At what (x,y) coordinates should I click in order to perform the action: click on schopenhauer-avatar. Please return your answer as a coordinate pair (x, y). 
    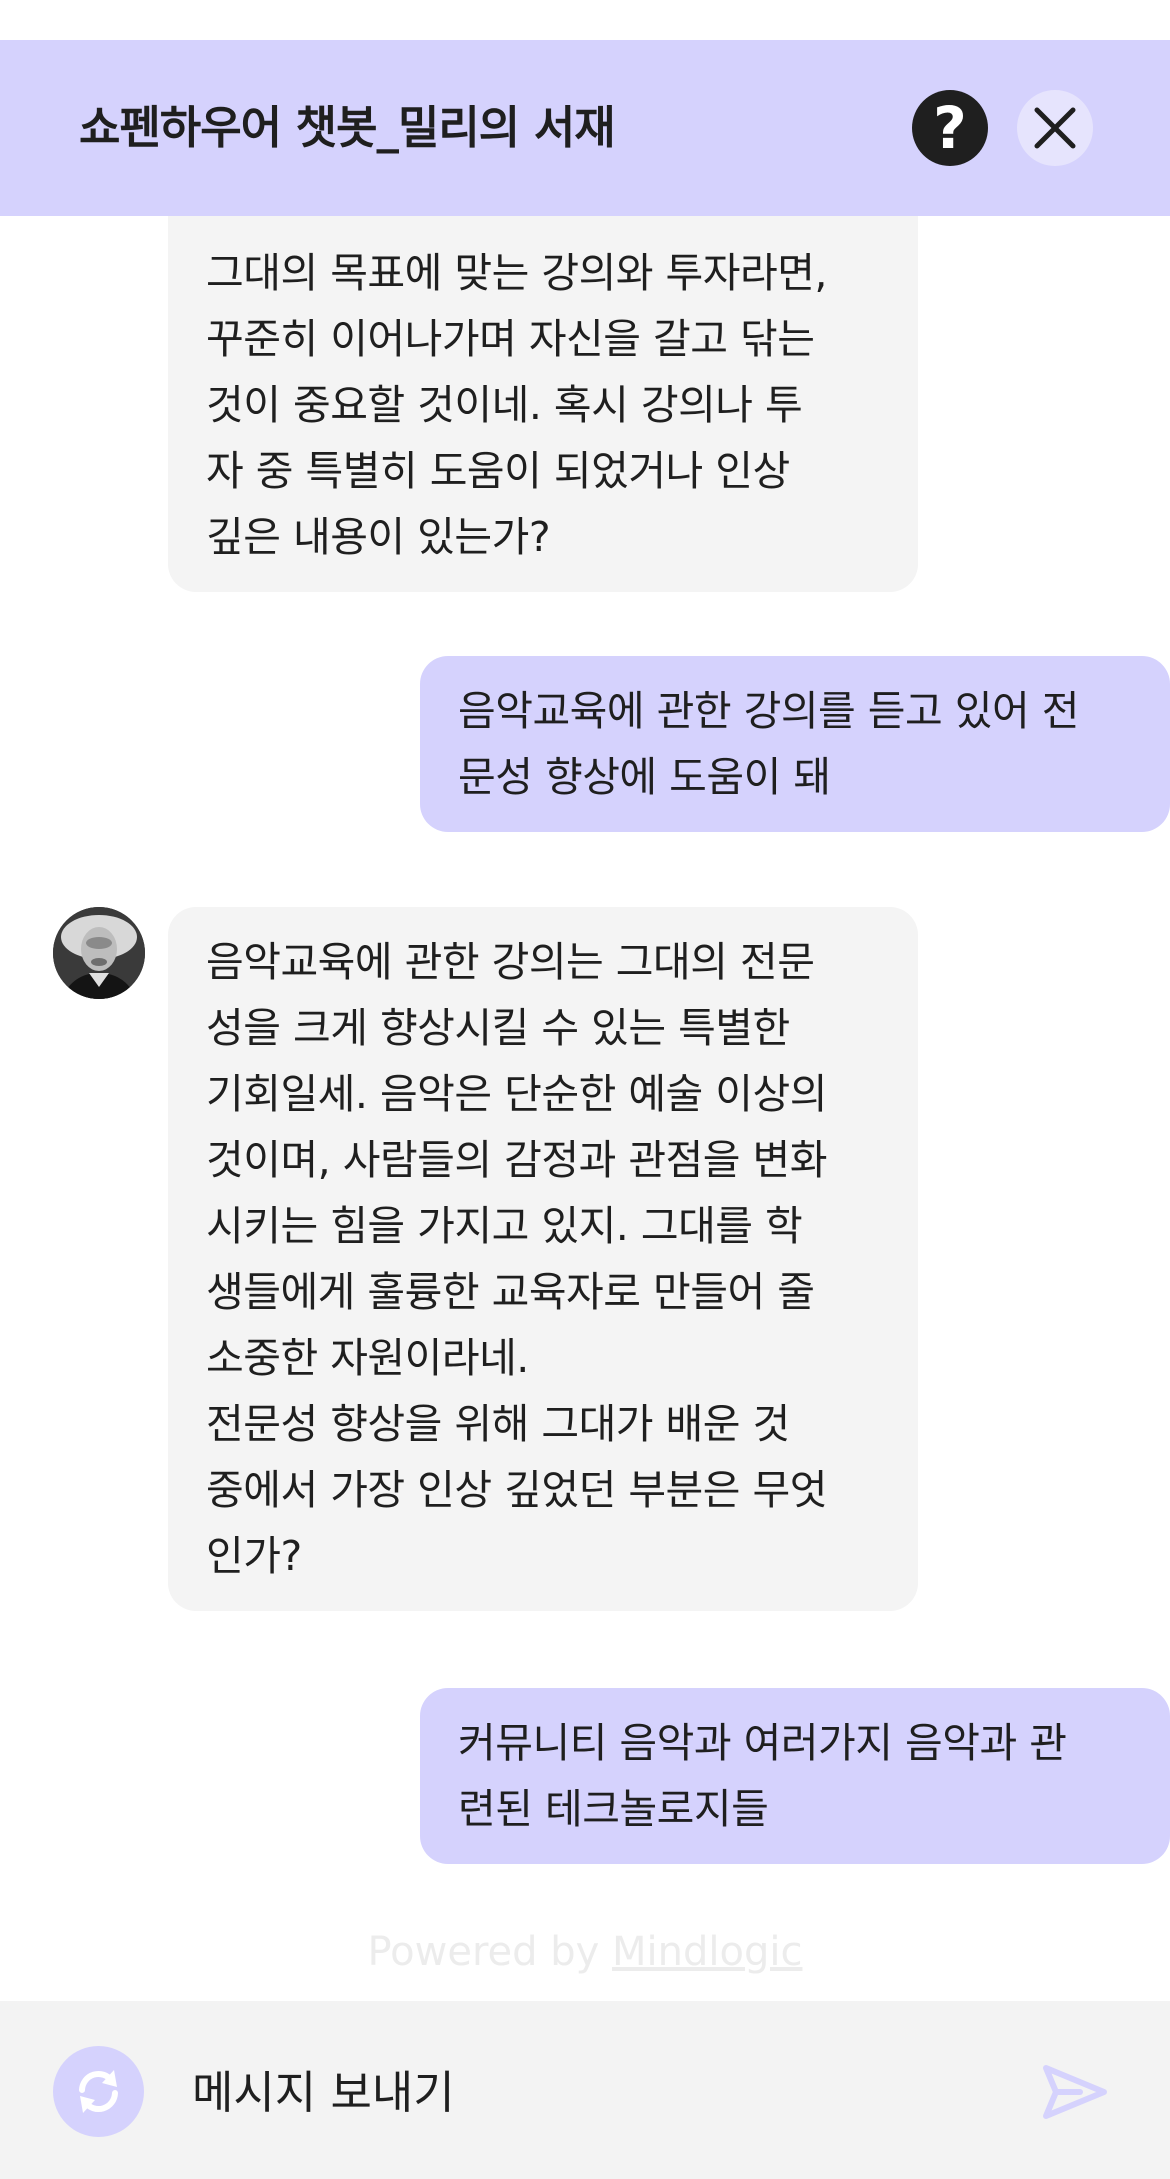
    Looking at the image, I should click on (99, 953).